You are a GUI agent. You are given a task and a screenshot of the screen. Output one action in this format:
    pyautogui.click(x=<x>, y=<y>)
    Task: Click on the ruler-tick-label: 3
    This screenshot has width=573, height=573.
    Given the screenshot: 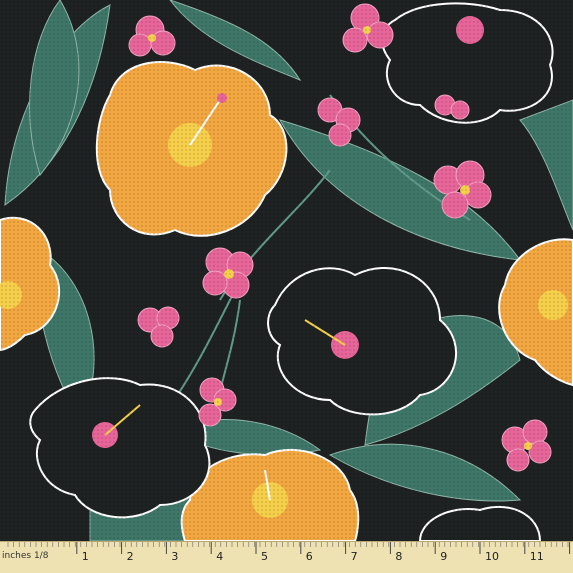 What is the action you would take?
    pyautogui.click(x=175, y=556)
    